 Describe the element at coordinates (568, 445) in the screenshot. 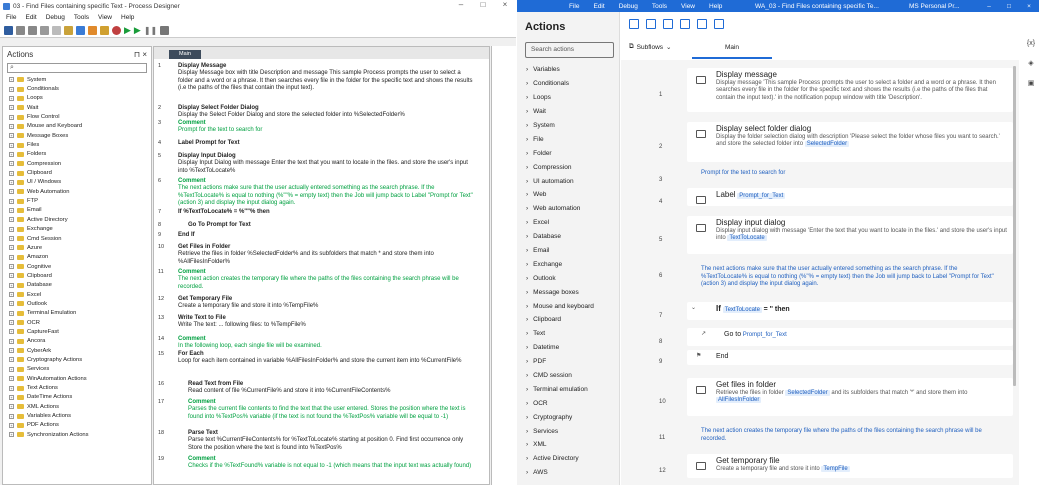

I see `category-item: › XML` at that location.